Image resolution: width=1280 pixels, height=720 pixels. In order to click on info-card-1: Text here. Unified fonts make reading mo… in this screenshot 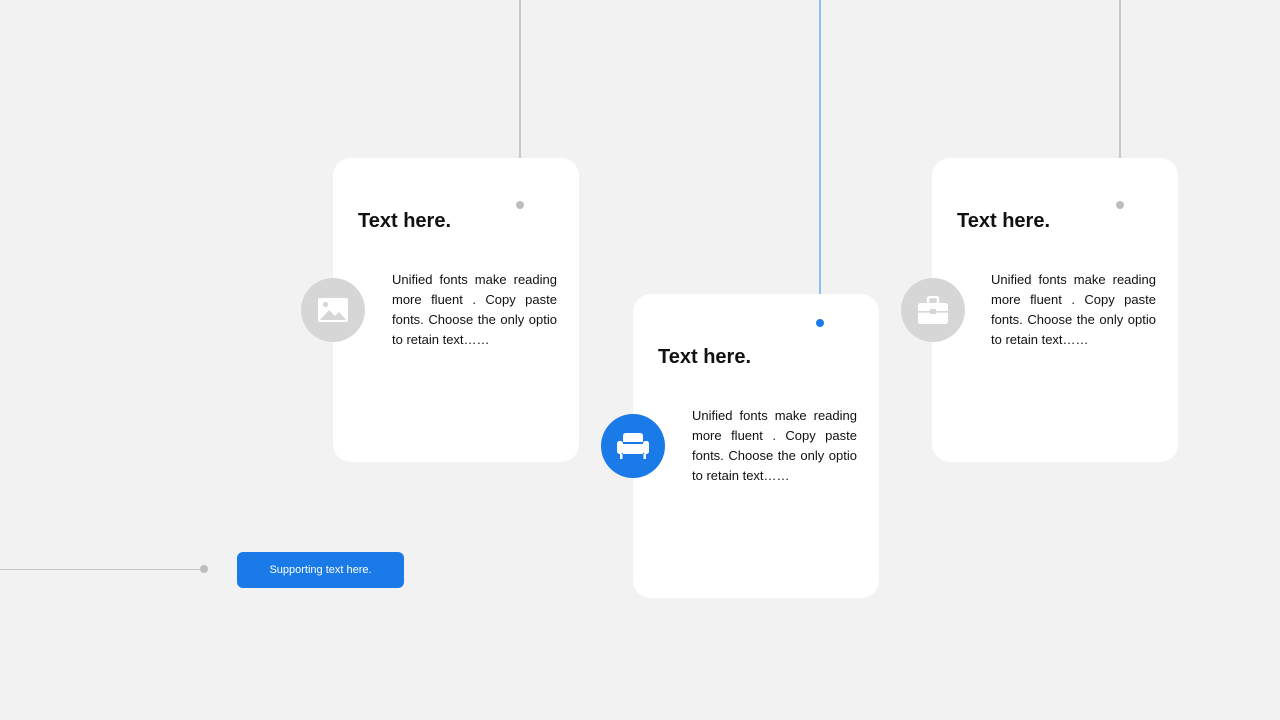, I will do `click(456, 310)`.